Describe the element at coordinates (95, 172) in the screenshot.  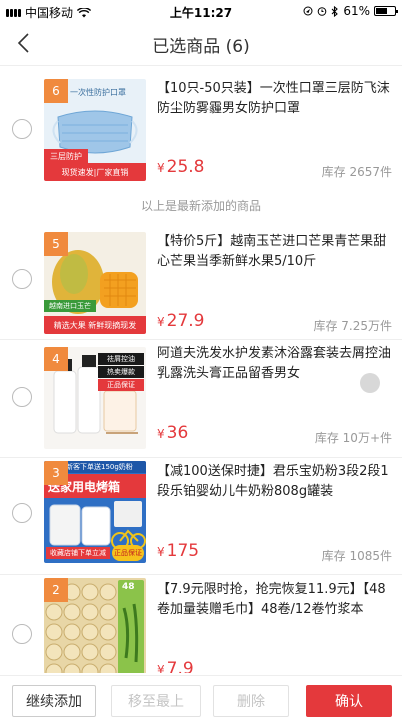
I see `thumb-banner: 现货速发|厂家直销` at that location.